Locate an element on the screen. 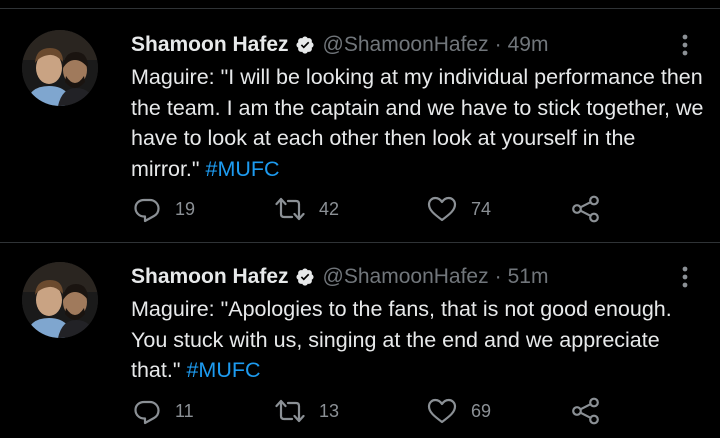 The width and height of the screenshot is (720, 438). tweet-actions: 19 42 74 is located at coordinates (371, 209).